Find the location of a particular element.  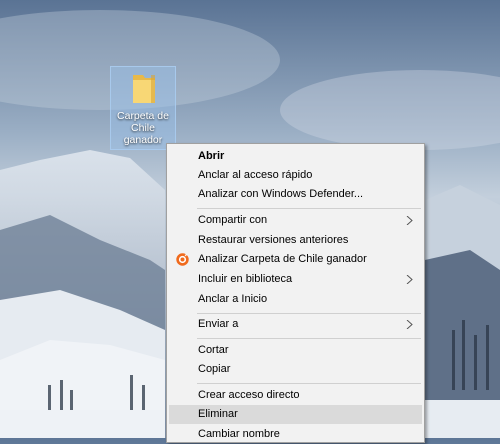

avast-icon is located at coordinates (182, 259).